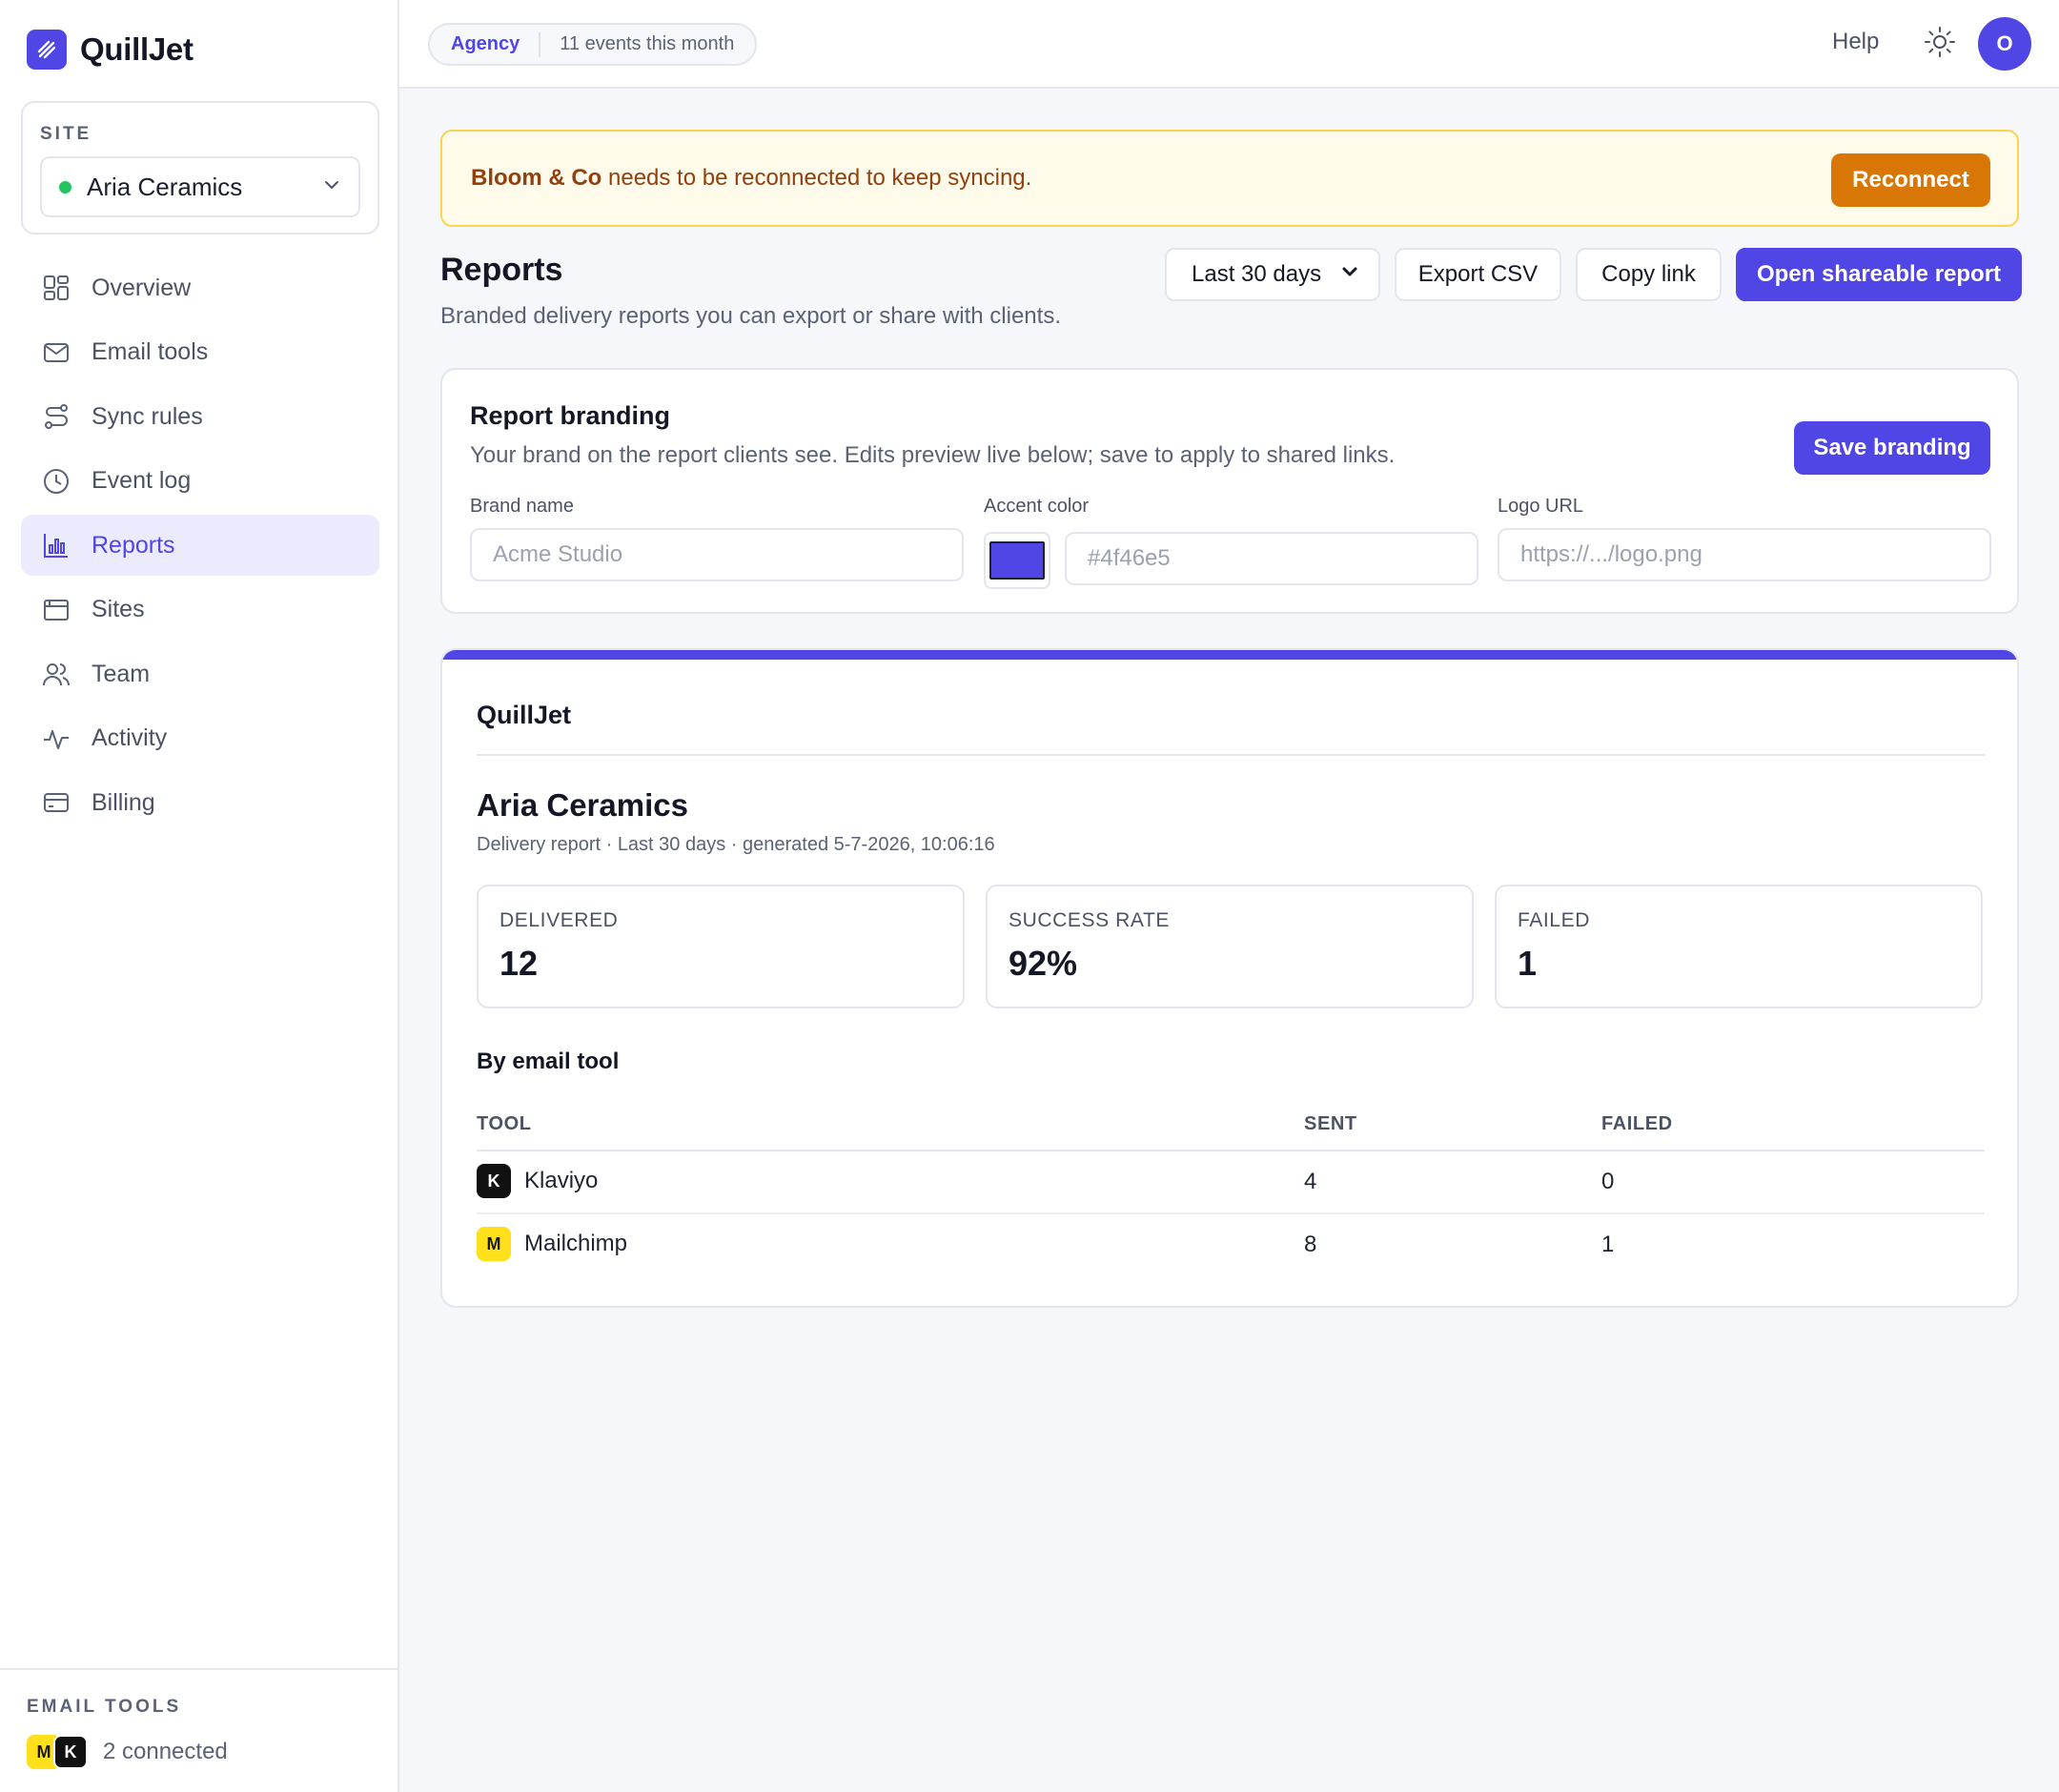 Image resolution: width=2059 pixels, height=1792 pixels. Describe the element at coordinates (1541, 506) in the screenshot. I see `logo-url-label: Logo URL` at that location.